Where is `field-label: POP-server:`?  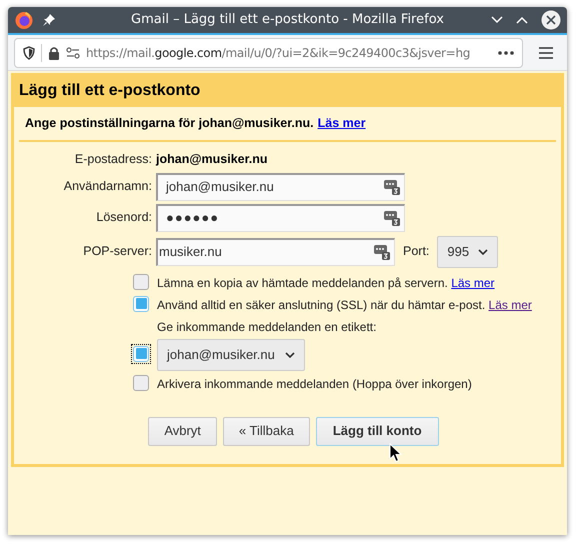
field-label: POP-server: is located at coordinates (117, 251).